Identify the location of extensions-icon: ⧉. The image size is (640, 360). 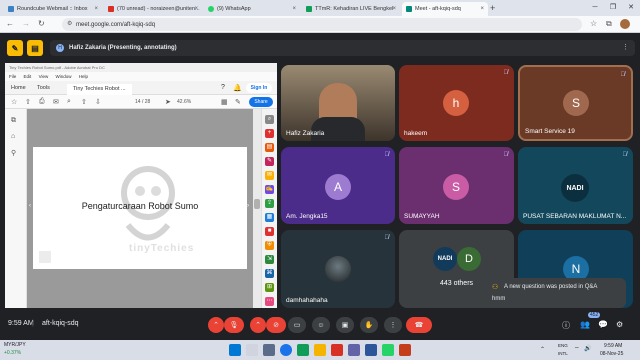
(609, 24).